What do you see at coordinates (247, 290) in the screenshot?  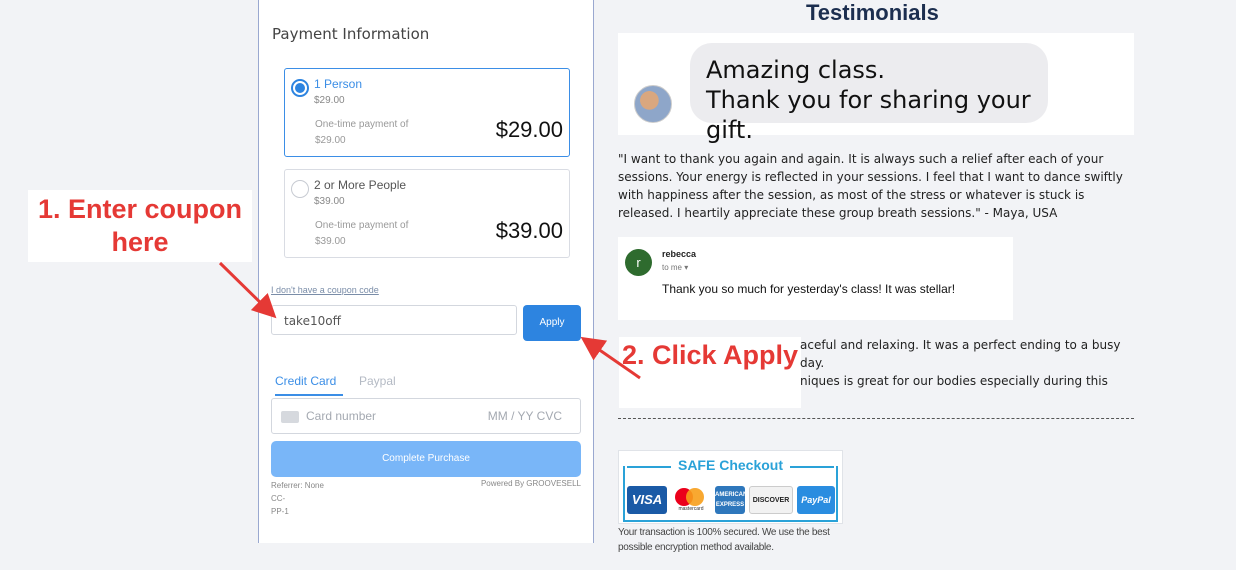 I see `arrow-to-coupon-input` at bounding box center [247, 290].